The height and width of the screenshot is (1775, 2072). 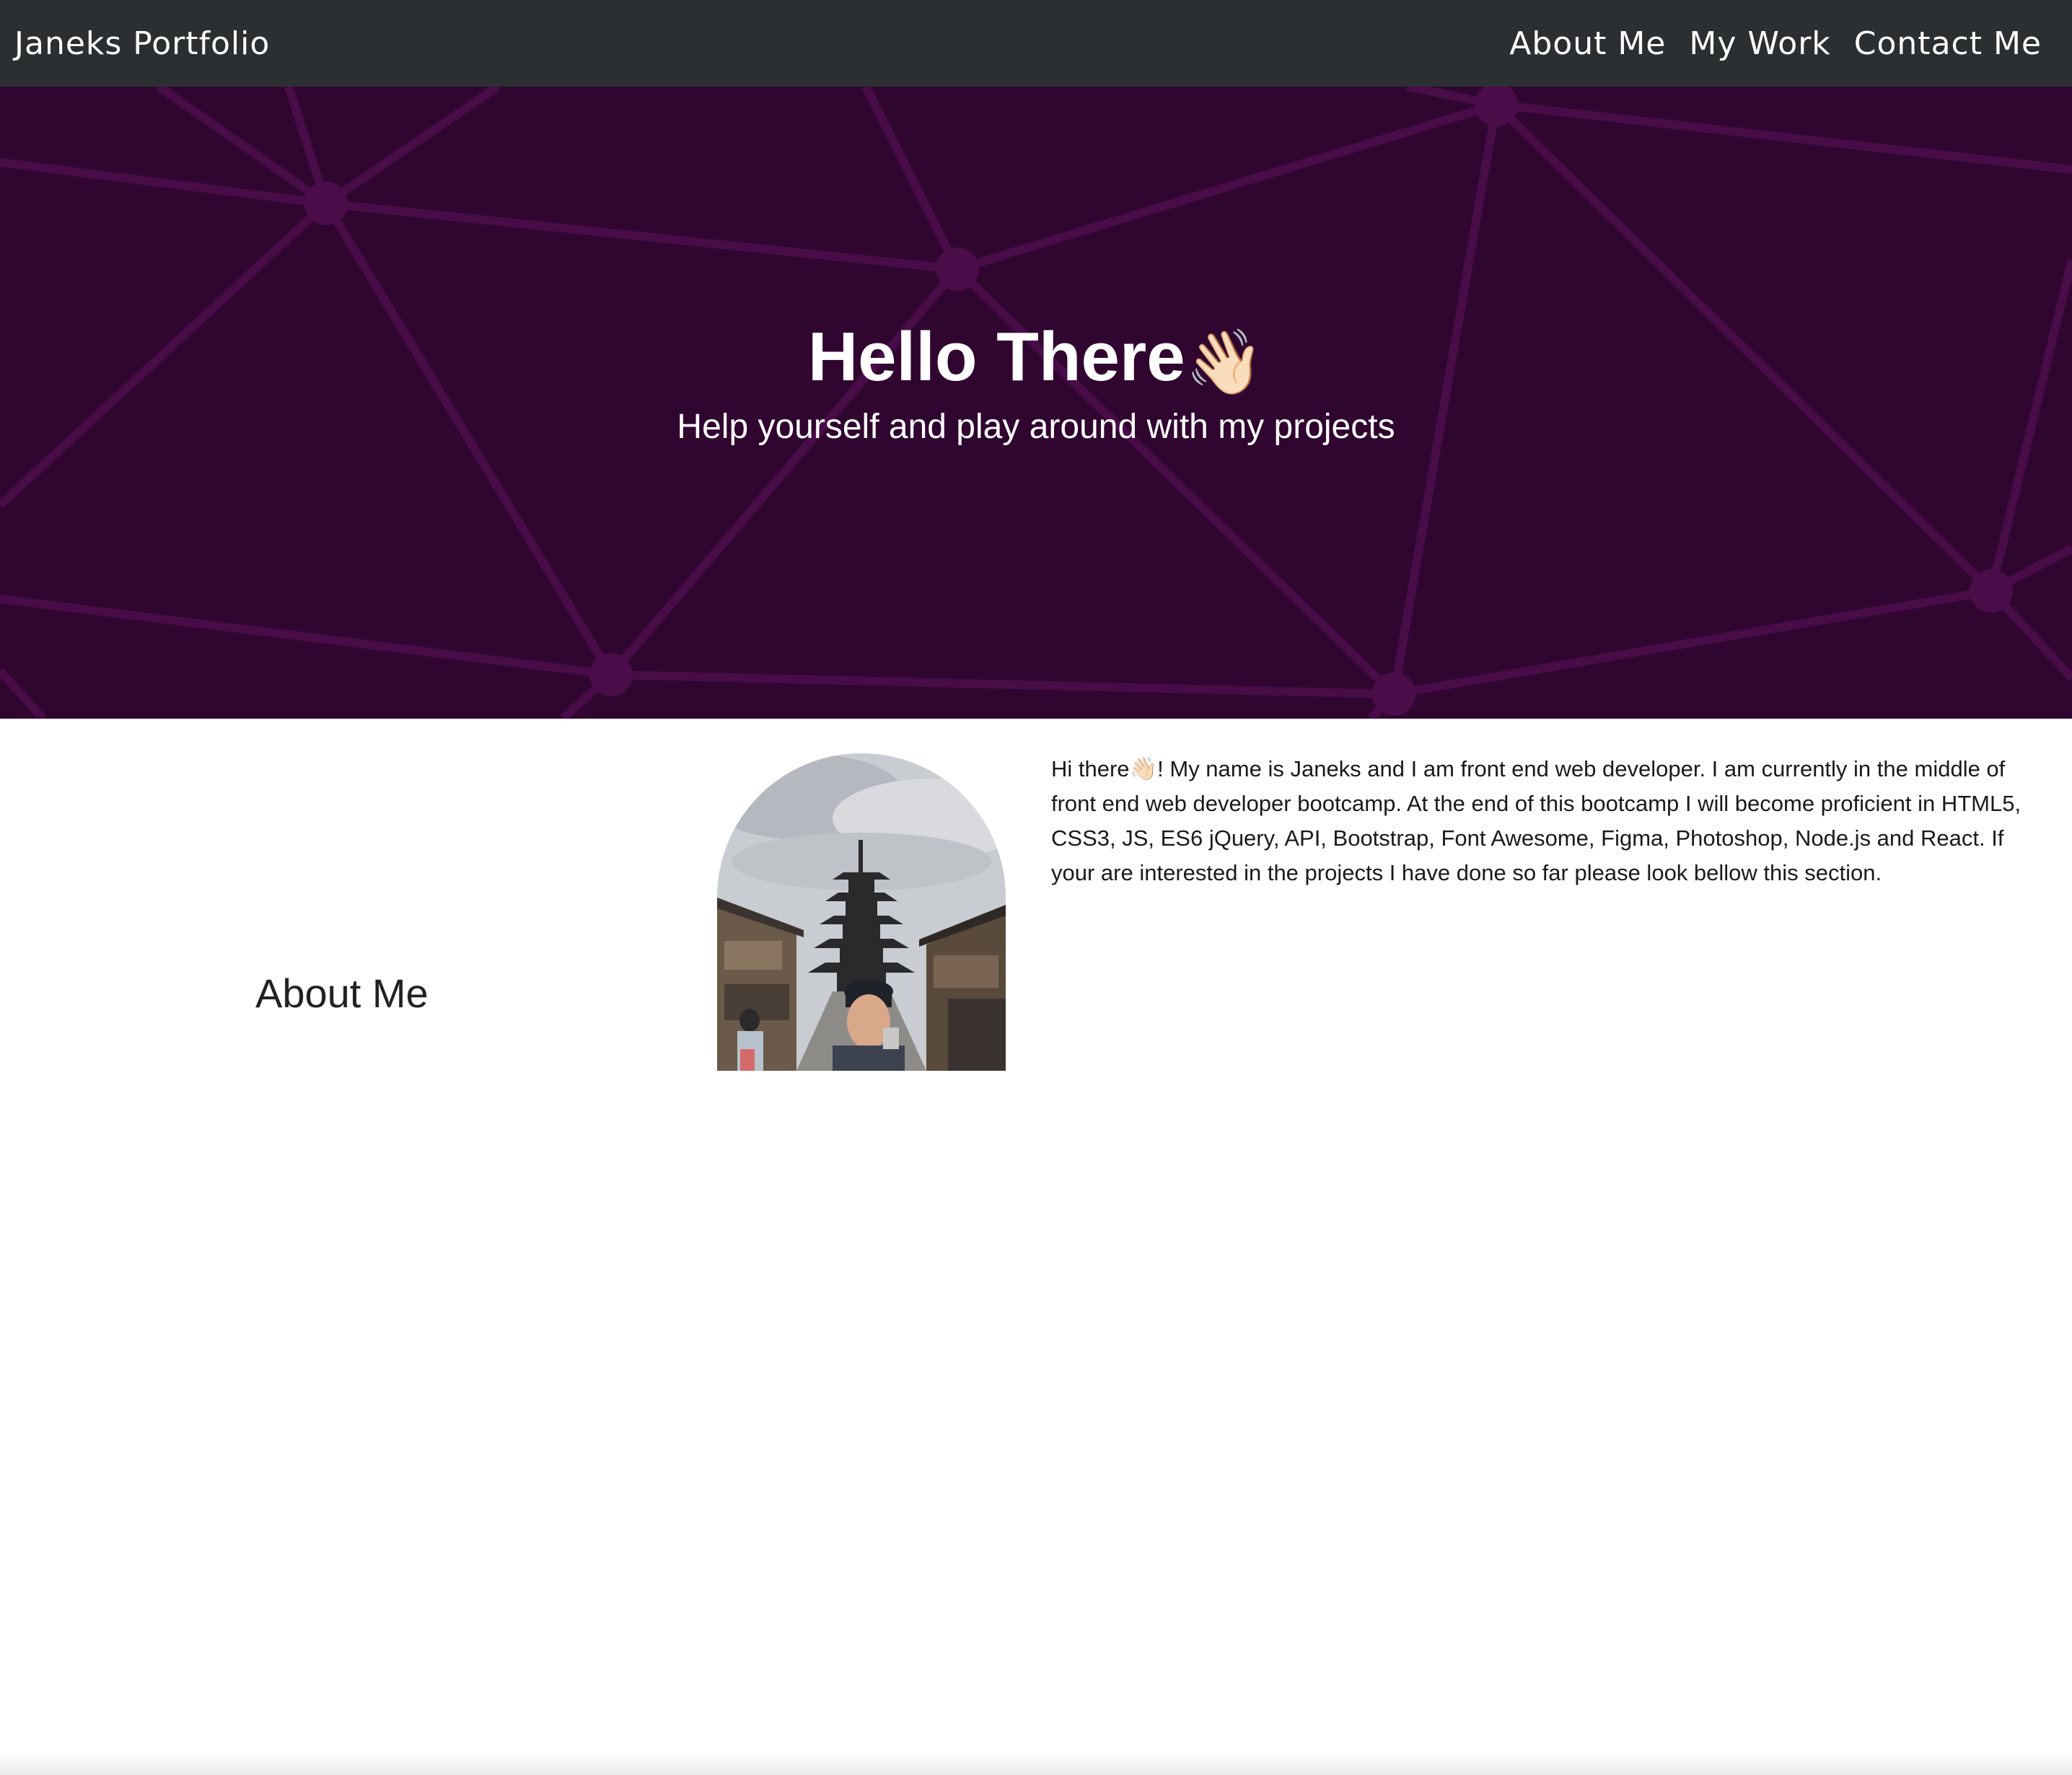 I want to click on brand-link: Janeks Portfolio, so click(x=142, y=43).